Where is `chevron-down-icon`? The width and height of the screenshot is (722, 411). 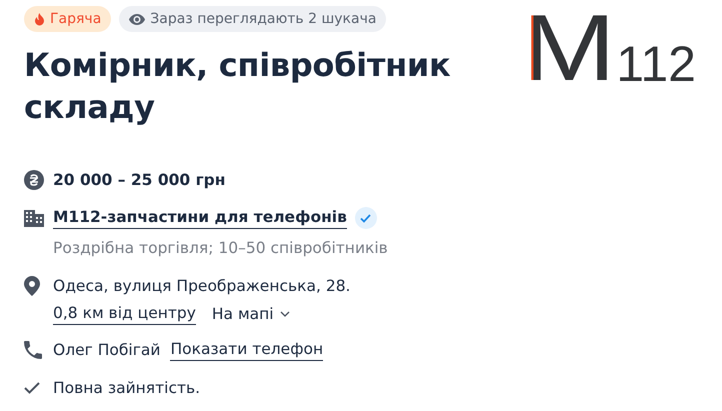 chevron-down-icon is located at coordinates (285, 314).